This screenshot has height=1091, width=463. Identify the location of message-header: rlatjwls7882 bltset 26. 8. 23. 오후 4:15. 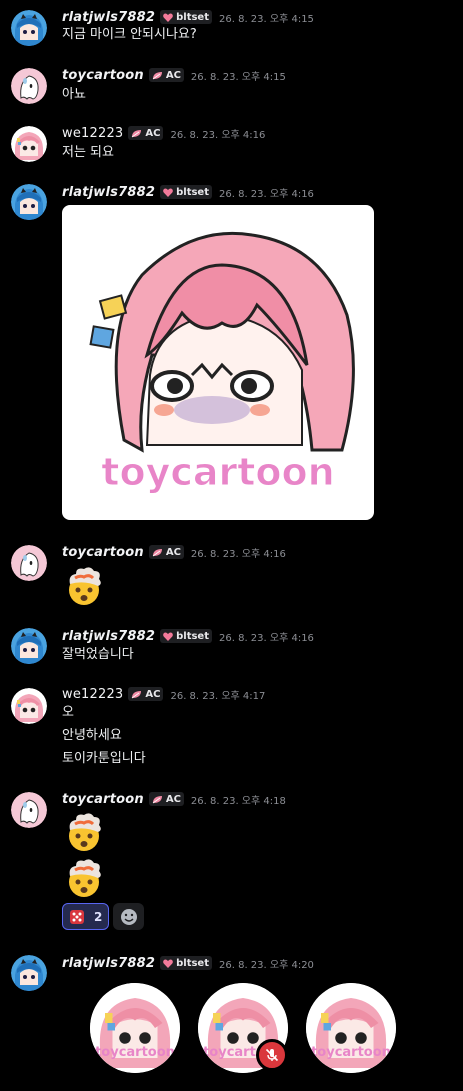
(188, 17).